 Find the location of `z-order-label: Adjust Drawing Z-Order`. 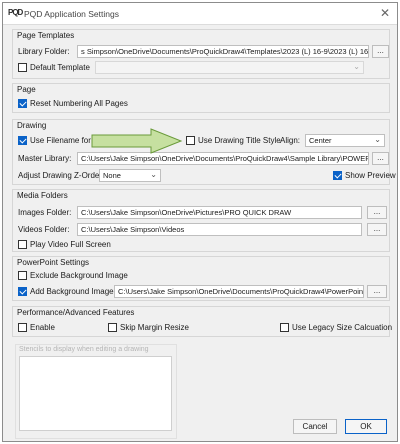

z-order-label: Adjust Drawing Z-Order is located at coordinates (60, 175).